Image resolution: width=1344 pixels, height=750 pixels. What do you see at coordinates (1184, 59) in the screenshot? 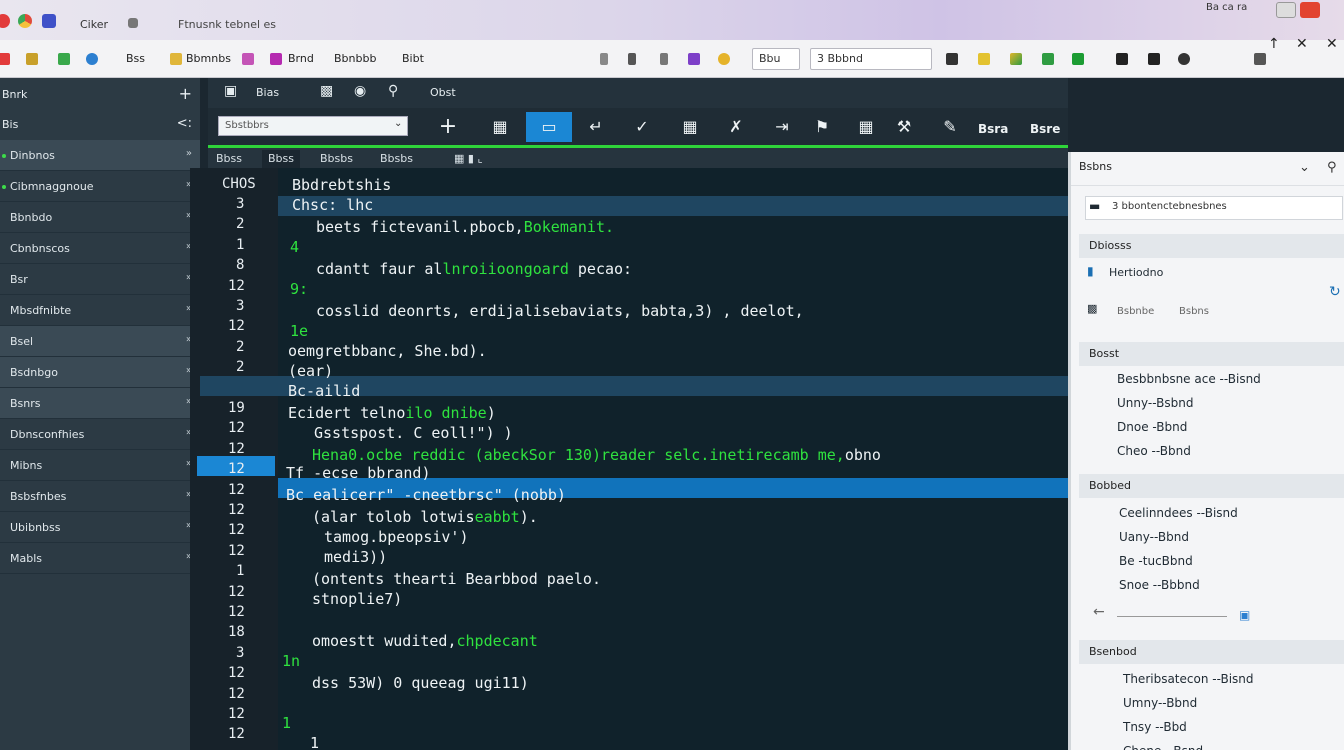
I see `refresh-icon` at bounding box center [1184, 59].